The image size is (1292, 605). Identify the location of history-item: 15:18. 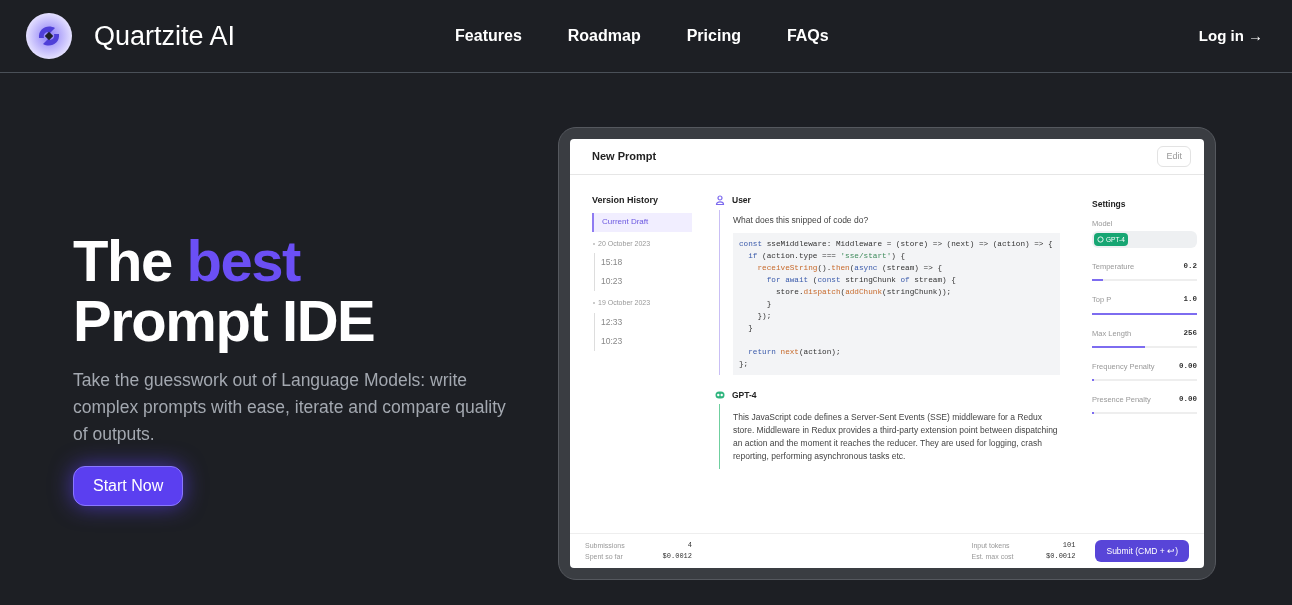
(643, 262).